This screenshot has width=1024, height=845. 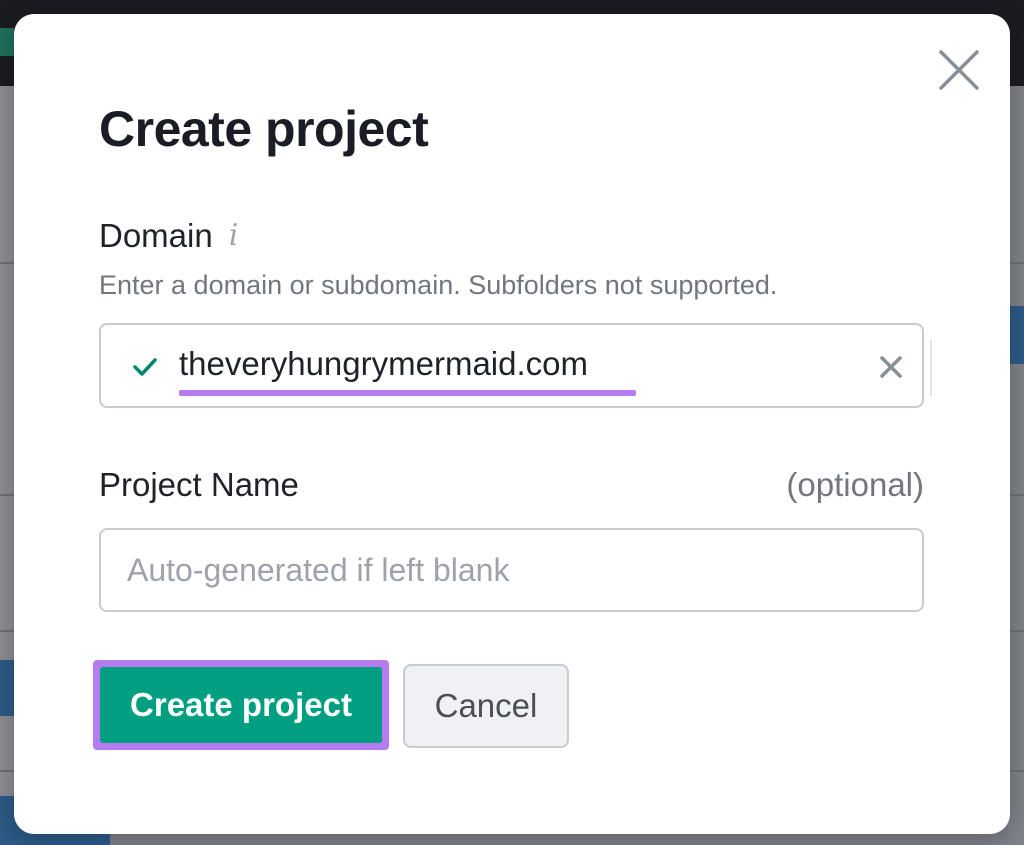 I want to click on project-name-input, so click(x=511, y=570).